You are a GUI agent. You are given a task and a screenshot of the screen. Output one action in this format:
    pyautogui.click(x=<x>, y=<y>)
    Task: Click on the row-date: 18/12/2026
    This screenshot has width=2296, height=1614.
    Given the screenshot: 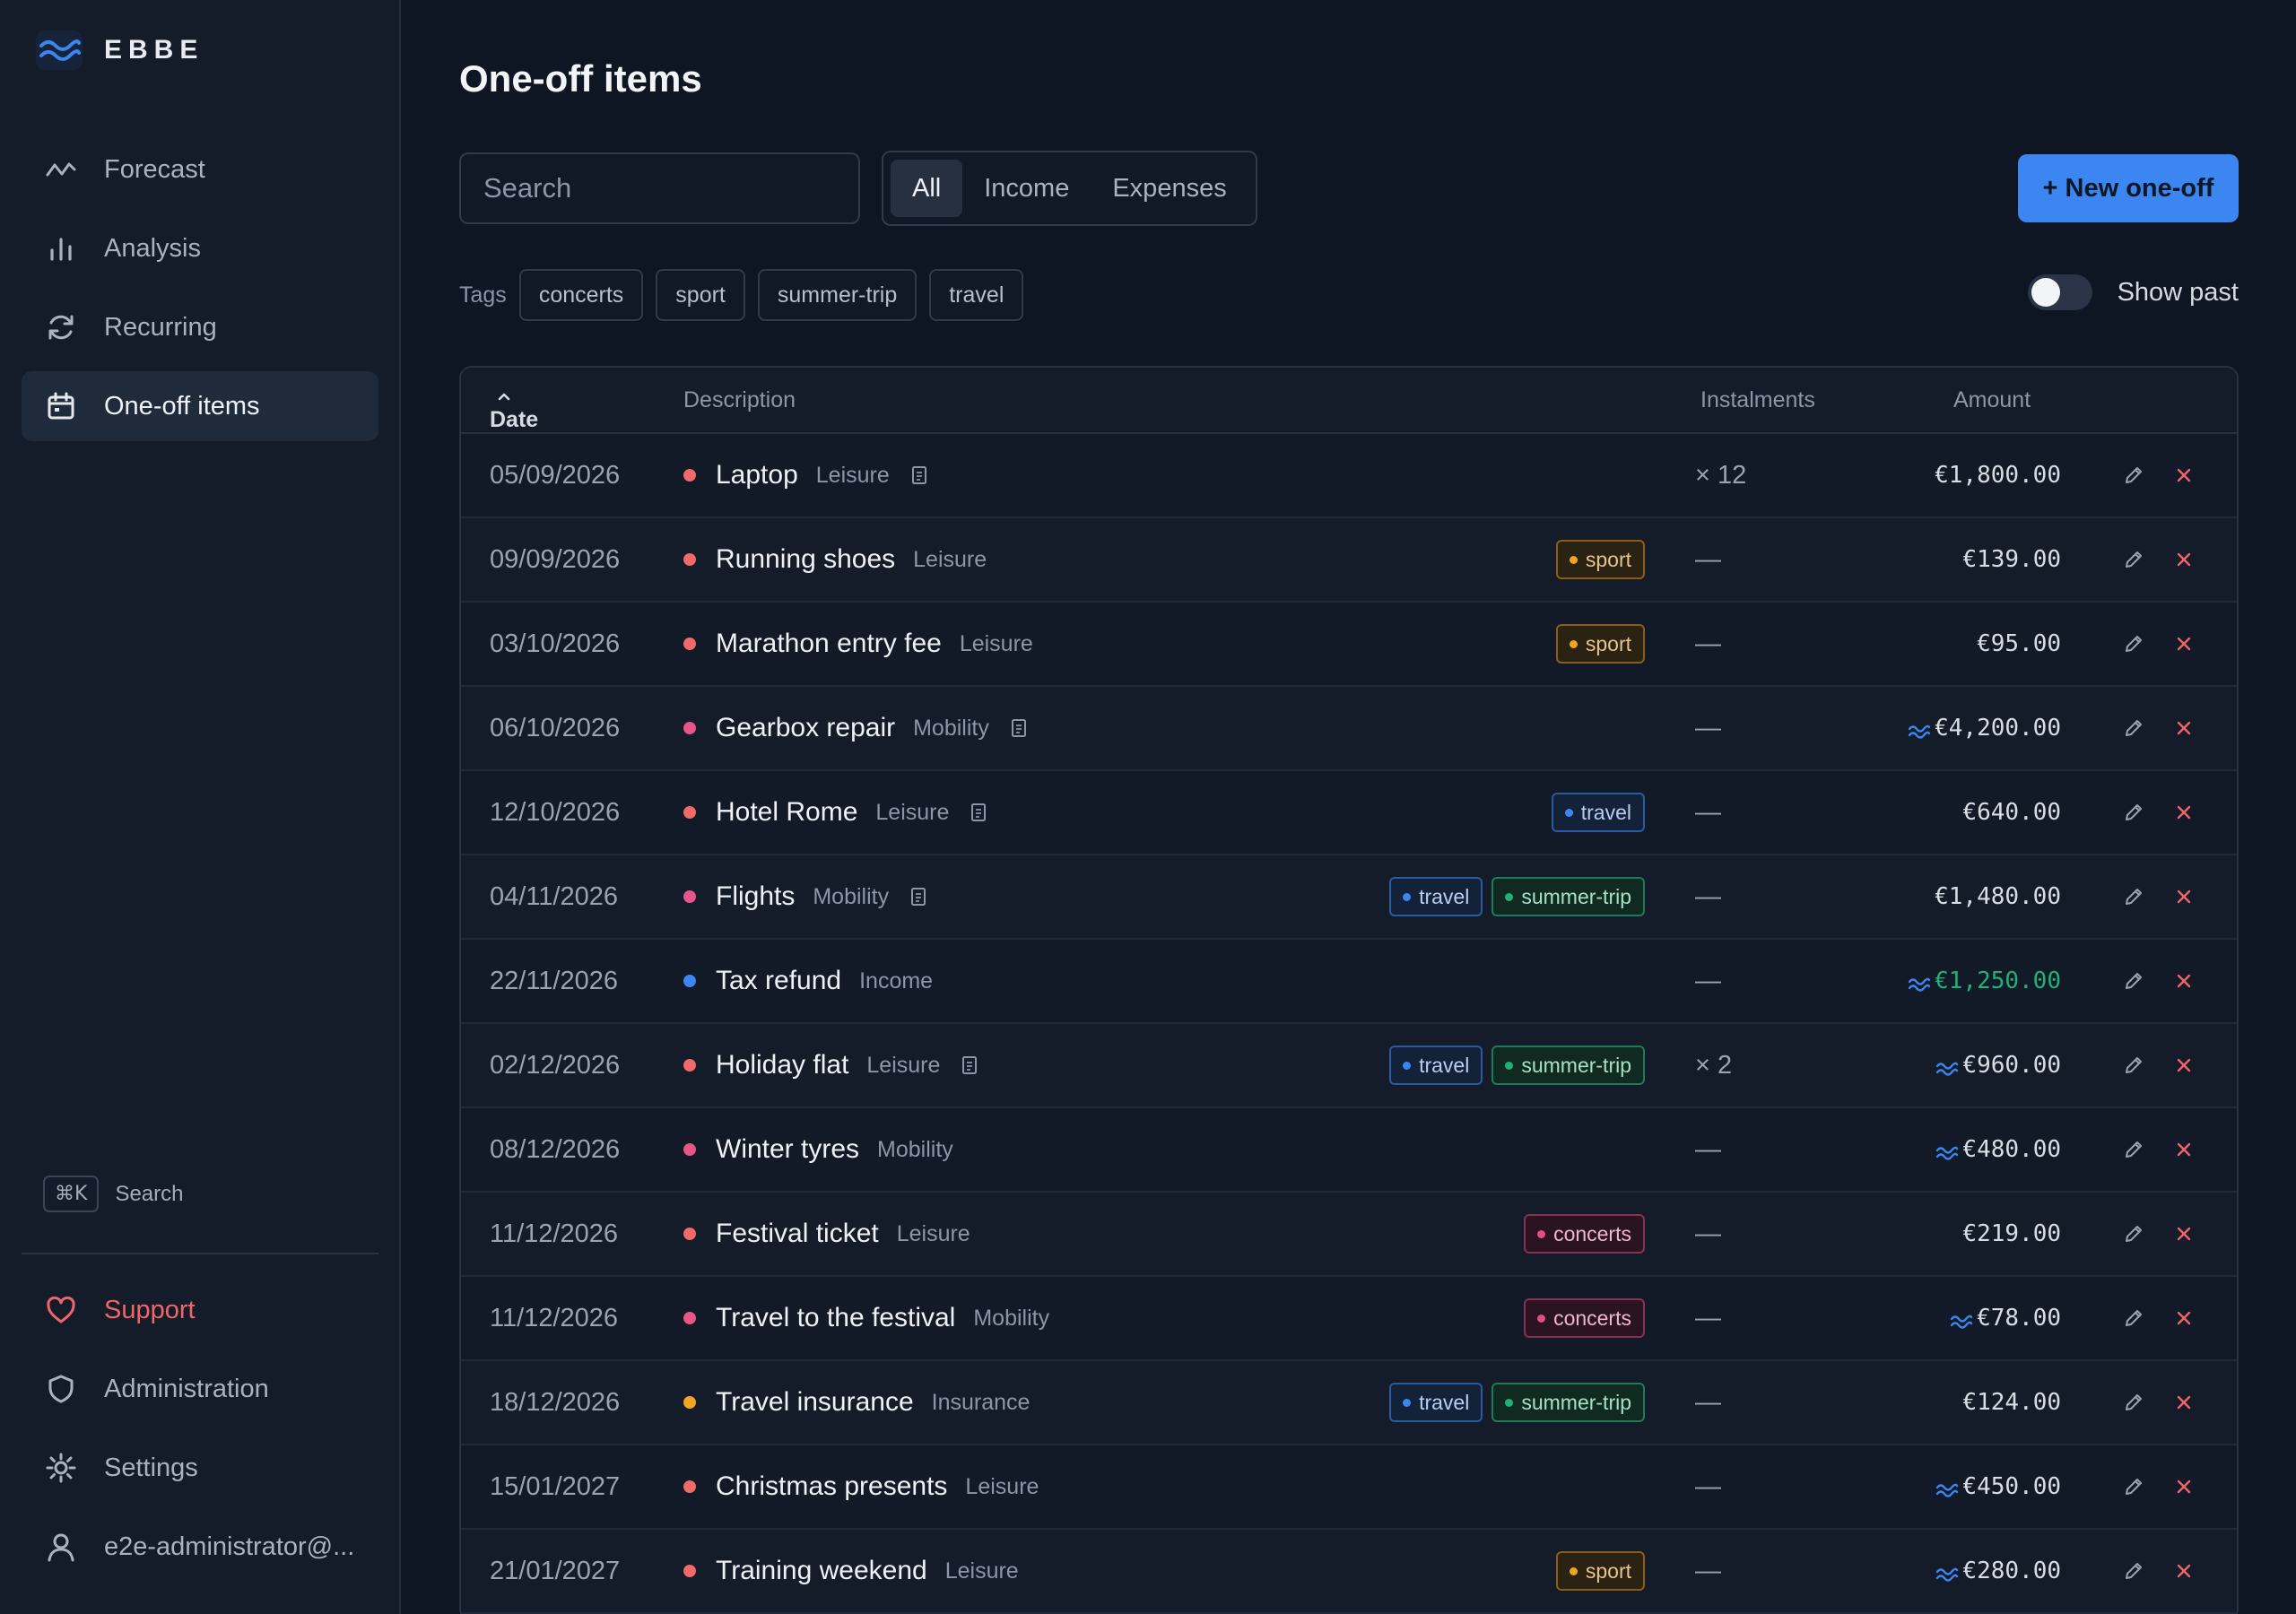 What is the action you would take?
    pyautogui.click(x=555, y=1402)
    